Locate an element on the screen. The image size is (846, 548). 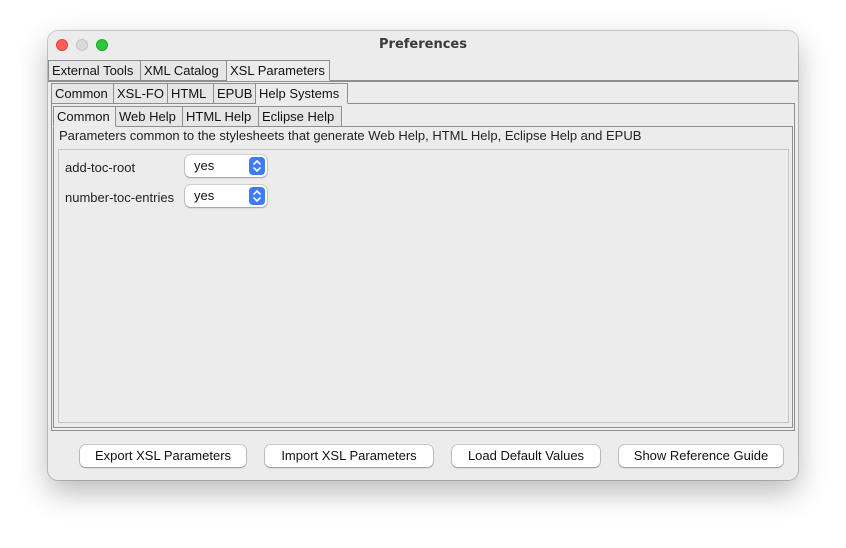
tab-epub: EPUB is located at coordinates (235, 93).